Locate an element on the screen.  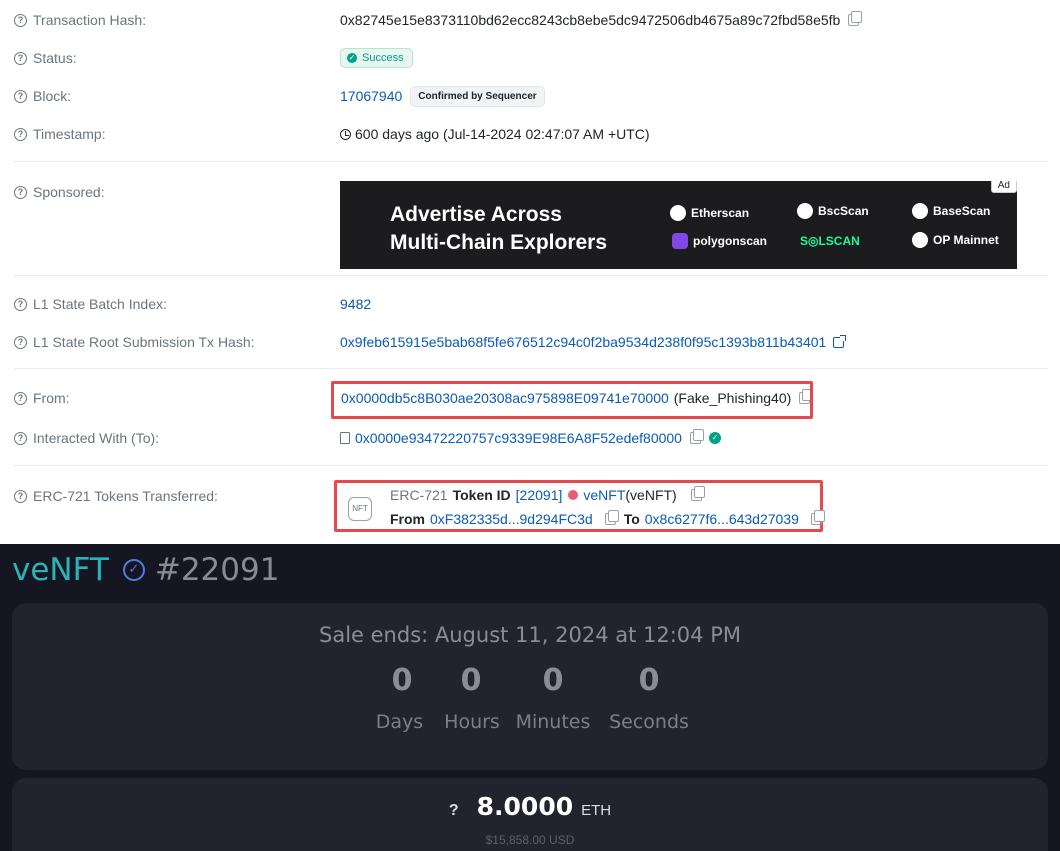
token-to-link: 0x8c6277f6...643d27039 is located at coordinates (722, 519).